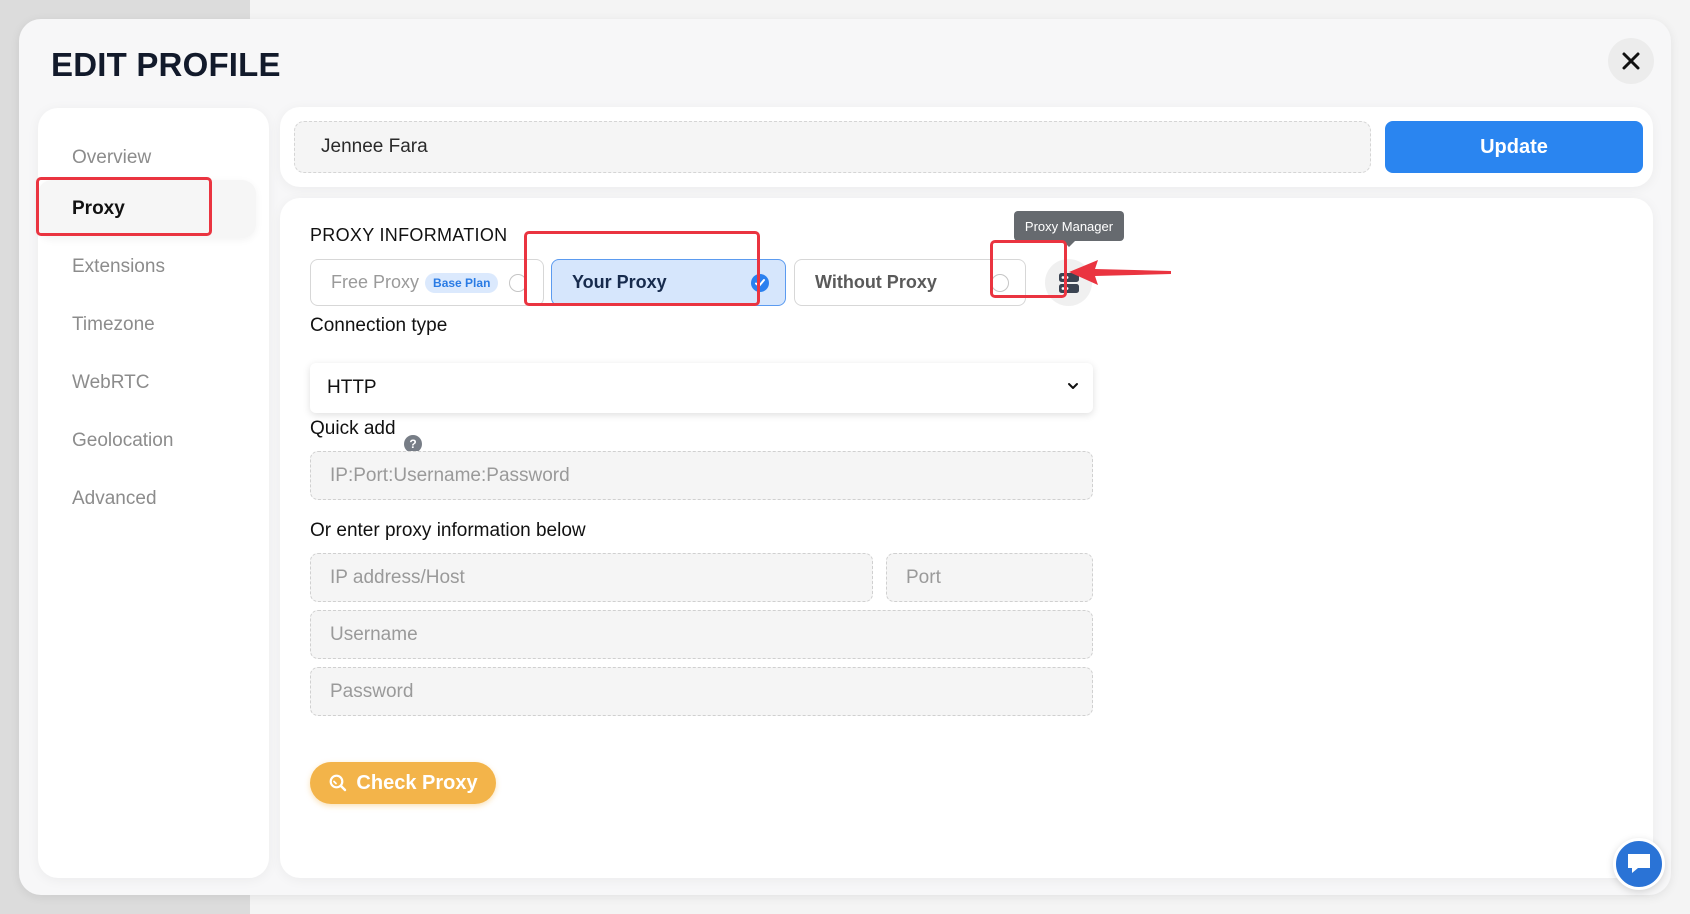 This screenshot has height=914, width=1690. I want to click on sidebar-item-overview: Overview, so click(147, 158).